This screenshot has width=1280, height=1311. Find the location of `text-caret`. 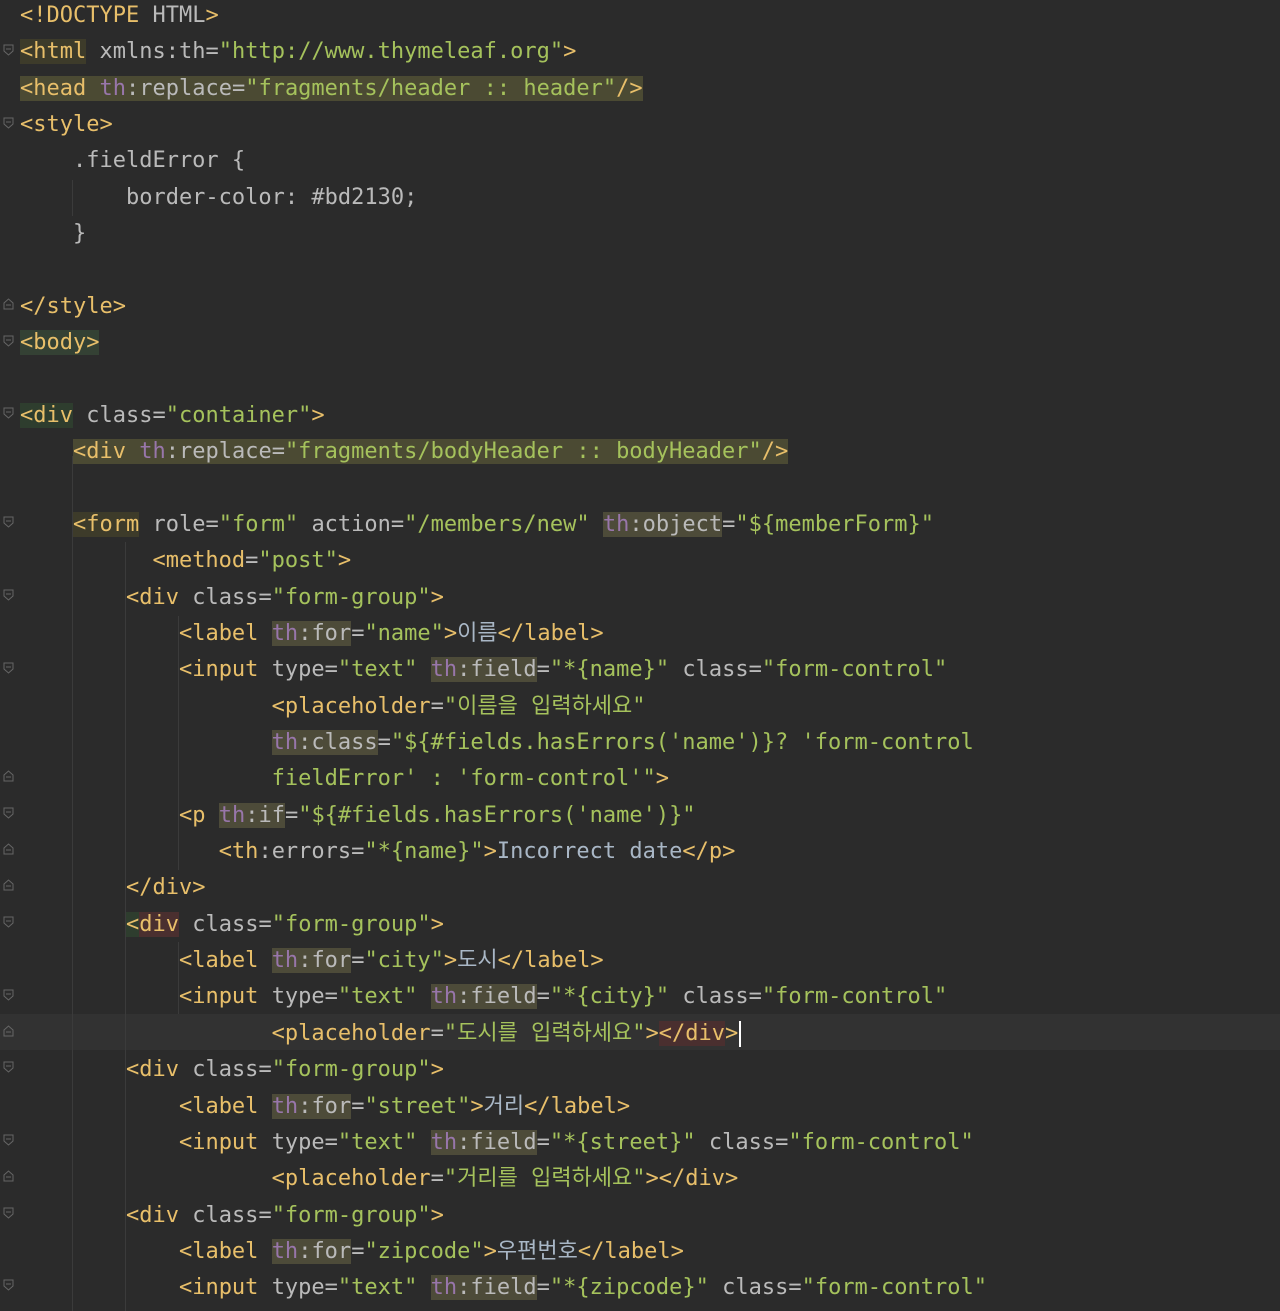

text-caret is located at coordinates (740, 1034).